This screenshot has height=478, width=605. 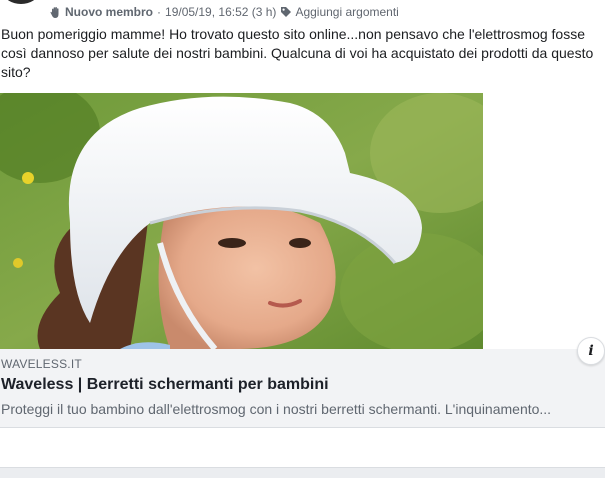 I want to click on image-side-blank, so click(x=544, y=221).